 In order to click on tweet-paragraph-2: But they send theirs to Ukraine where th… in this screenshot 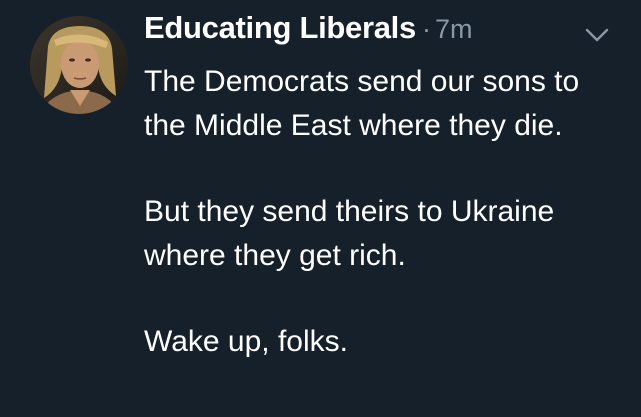, I will do `click(349, 233)`.